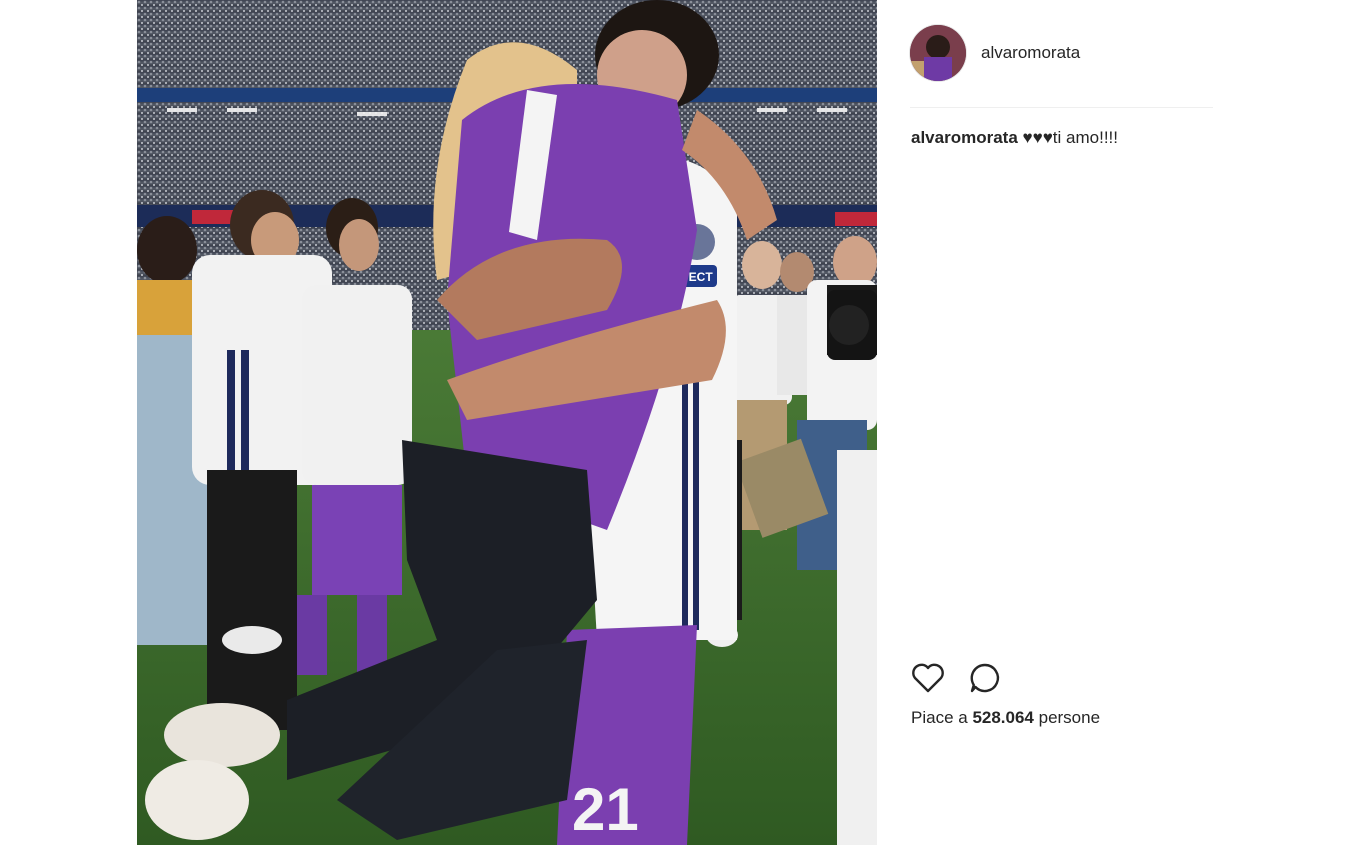 The height and width of the screenshot is (845, 1350). What do you see at coordinates (852, 325) in the screenshot?
I see `photographer-camera` at bounding box center [852, 325].